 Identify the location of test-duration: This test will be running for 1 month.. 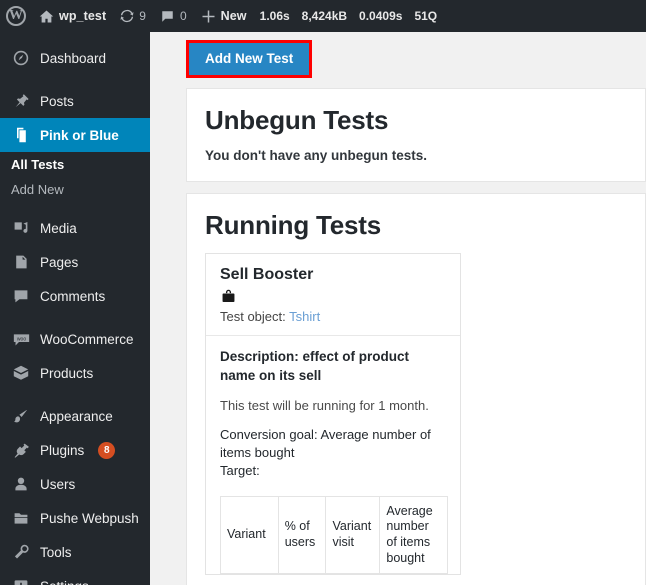
(324, 406).